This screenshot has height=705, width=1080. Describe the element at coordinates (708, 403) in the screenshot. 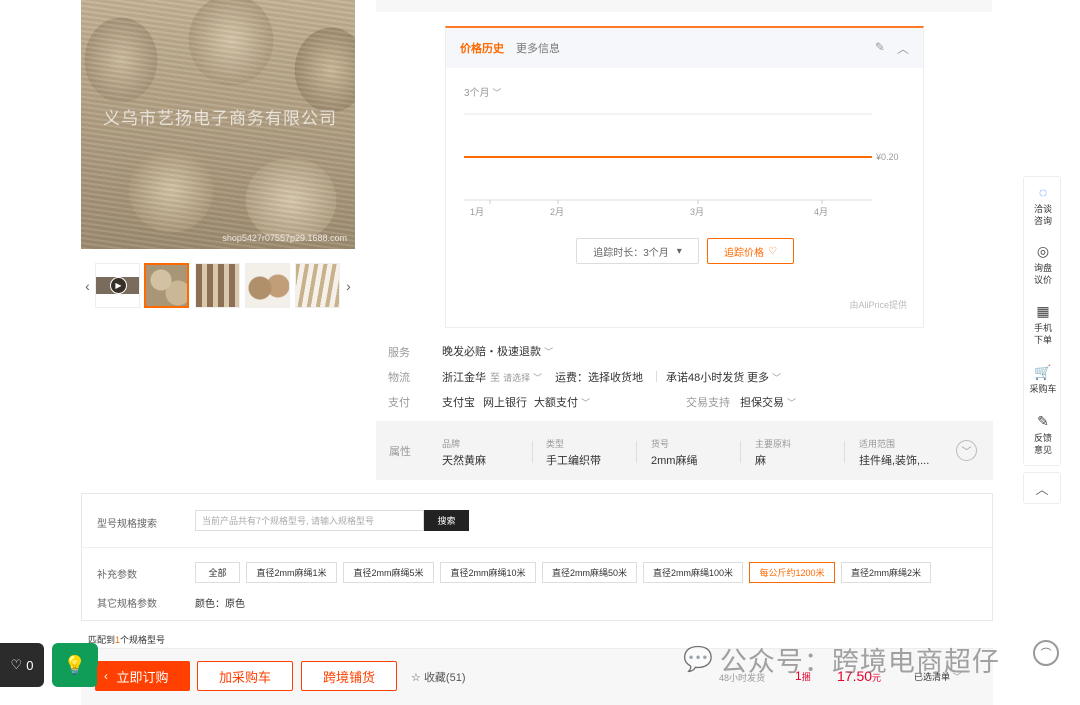

I see `trade-label: 交易支持` at that location.